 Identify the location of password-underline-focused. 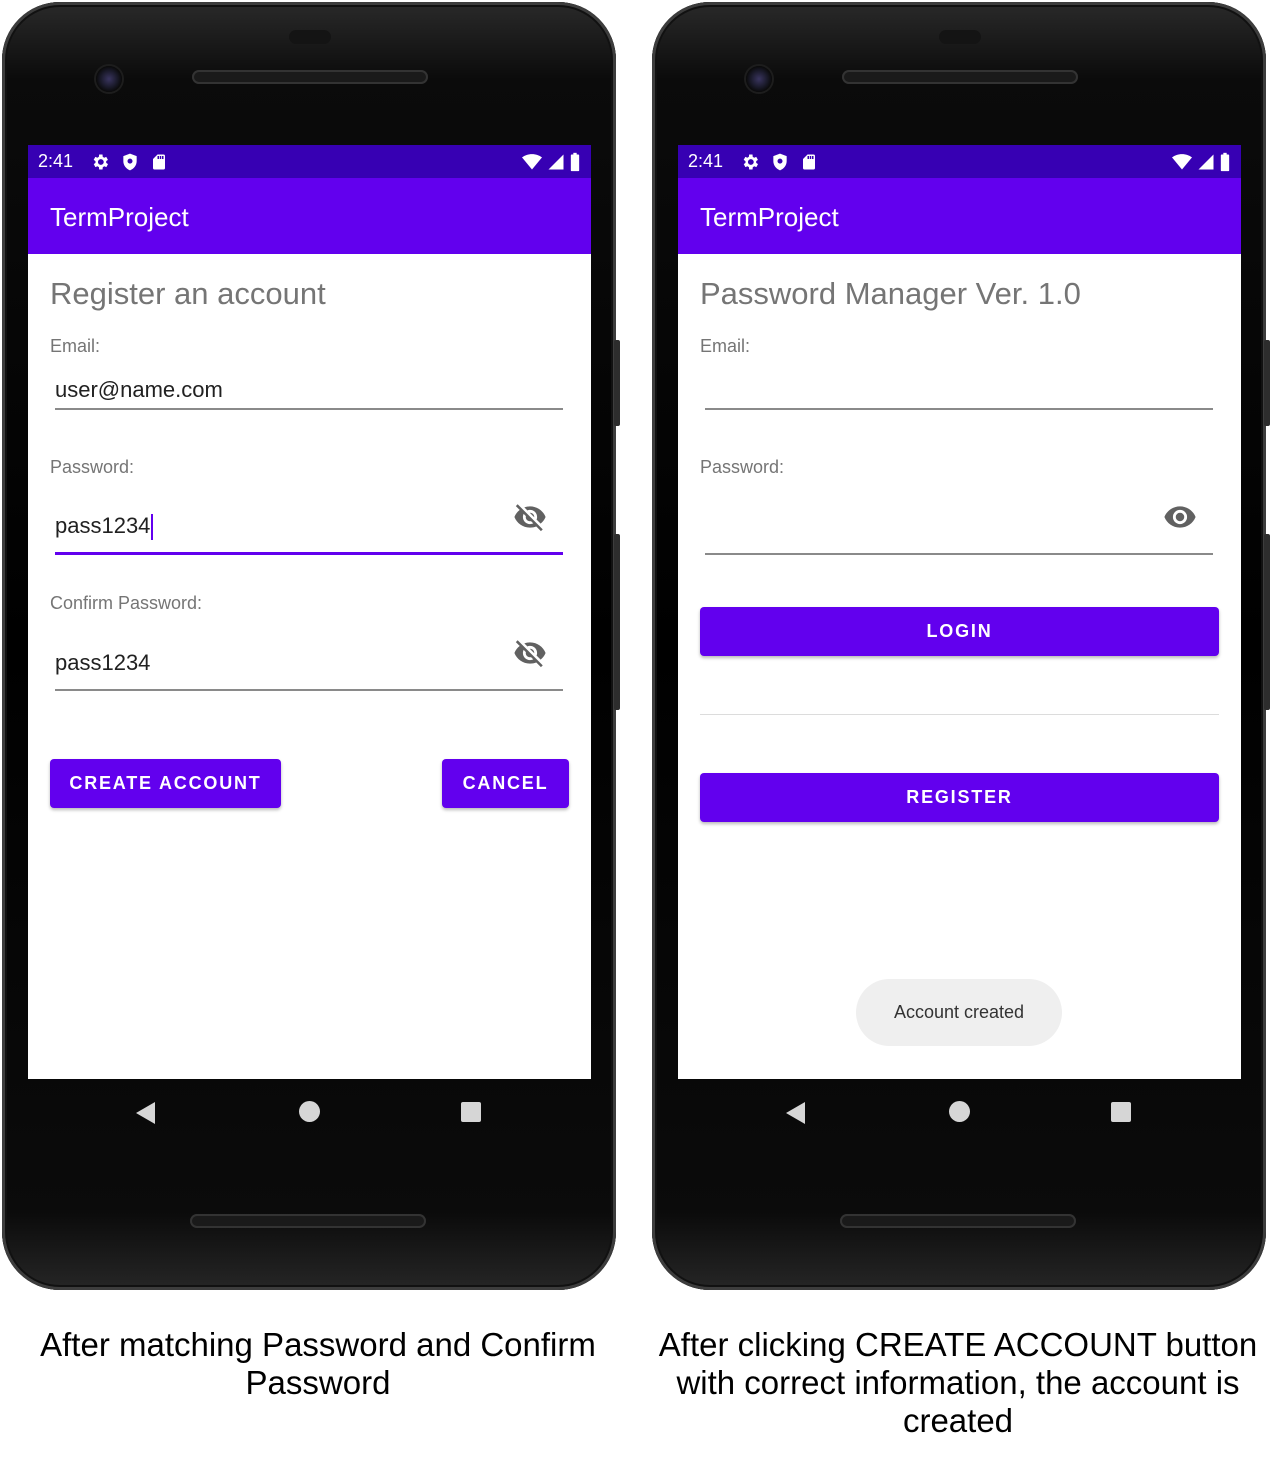
(309, 553).